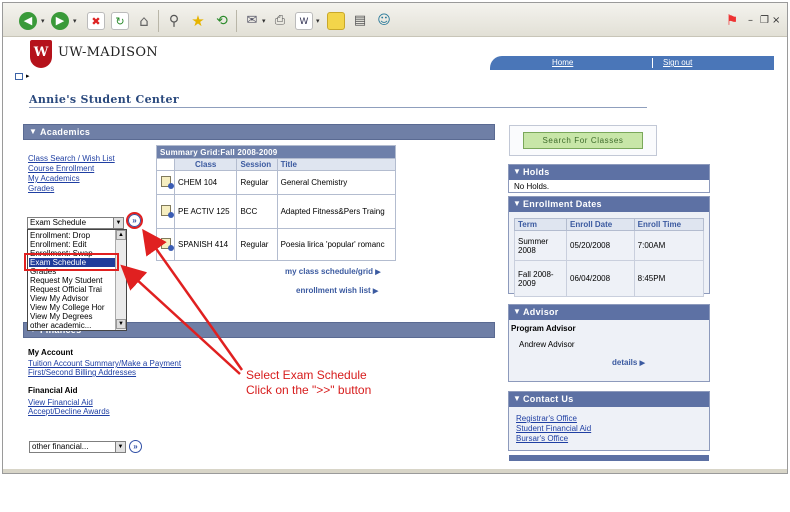  I want to click on callout-line-1: Select Exam Schedule, so click(306, 375).